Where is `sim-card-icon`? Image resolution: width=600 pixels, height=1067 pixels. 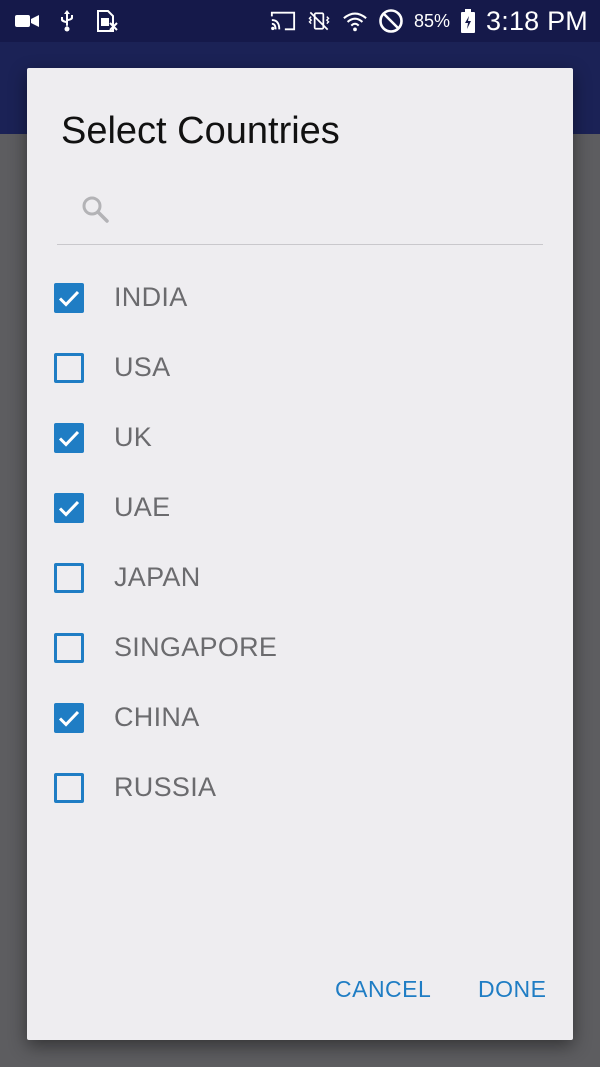 sim-card-icon is located at coordinates (107, 21).